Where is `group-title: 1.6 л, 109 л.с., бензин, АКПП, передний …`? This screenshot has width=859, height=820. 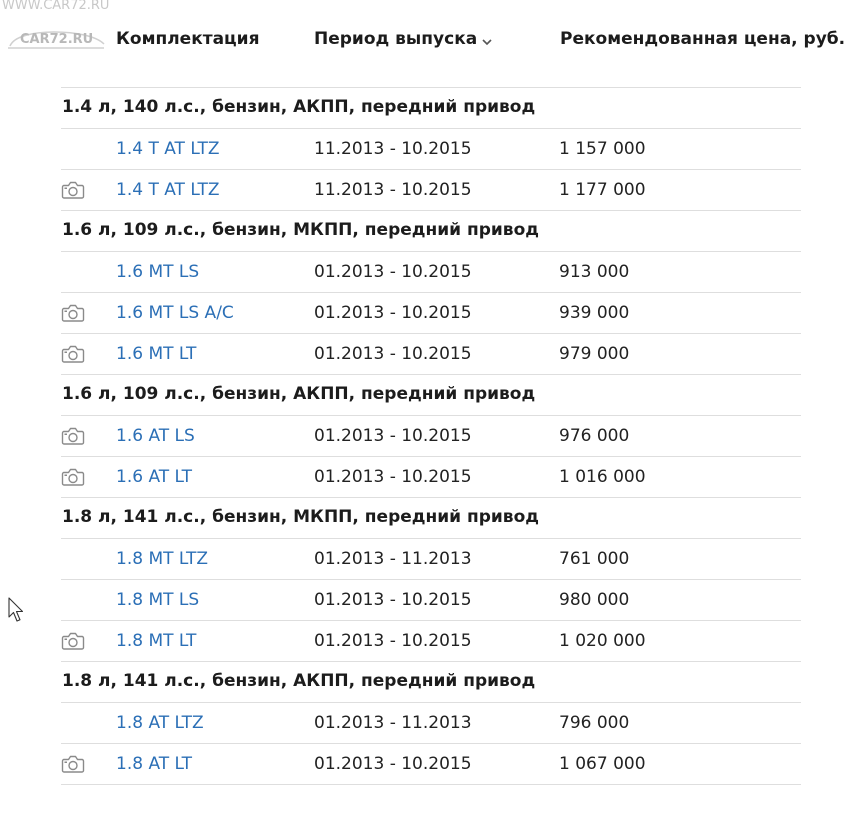 group-title: 1.6 л, 109 л.с., бензин, АКПП, передний … is located at coordinates (299, 394).